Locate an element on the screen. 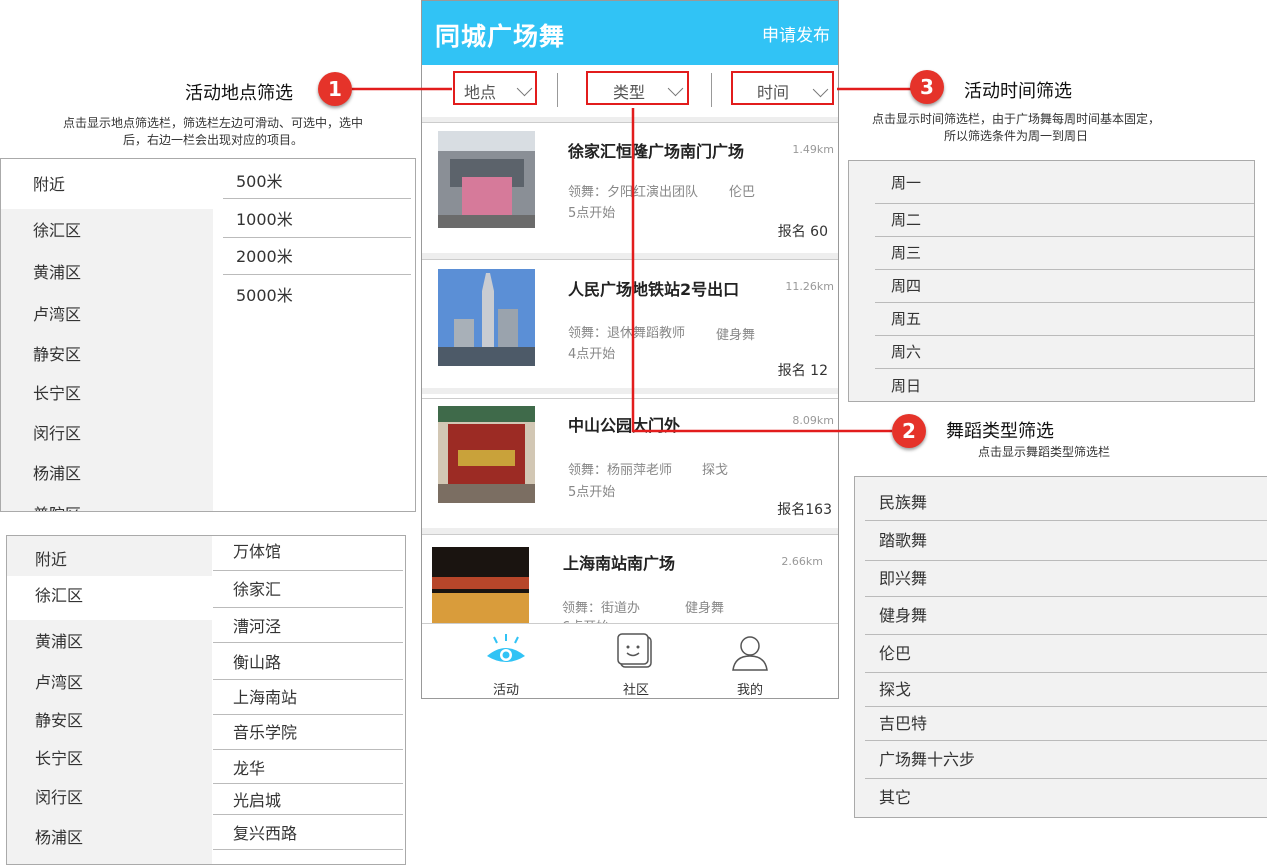 This screenshot has height=865, width=1267. annotation-title: 活动时间筛选 is located at coordinates (1018, 91).